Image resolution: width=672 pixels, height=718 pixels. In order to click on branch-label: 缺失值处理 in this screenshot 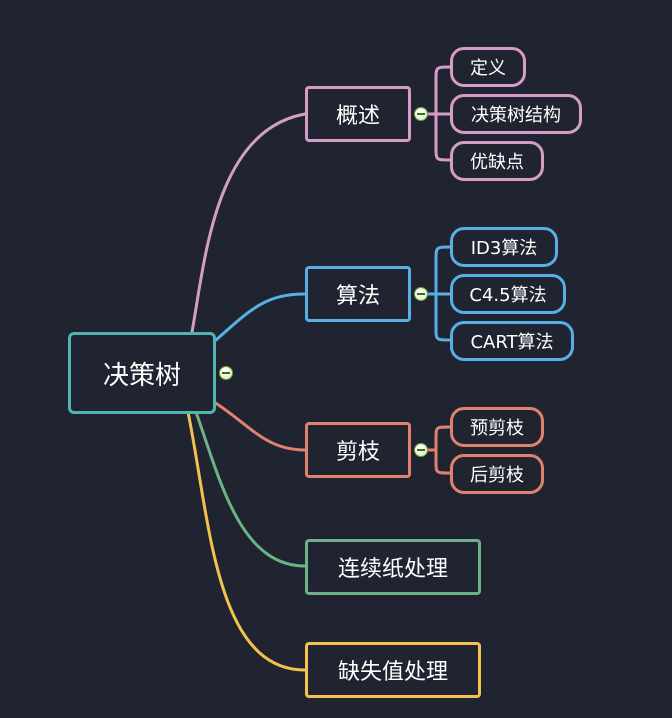, I will do `click(392, 672)`.